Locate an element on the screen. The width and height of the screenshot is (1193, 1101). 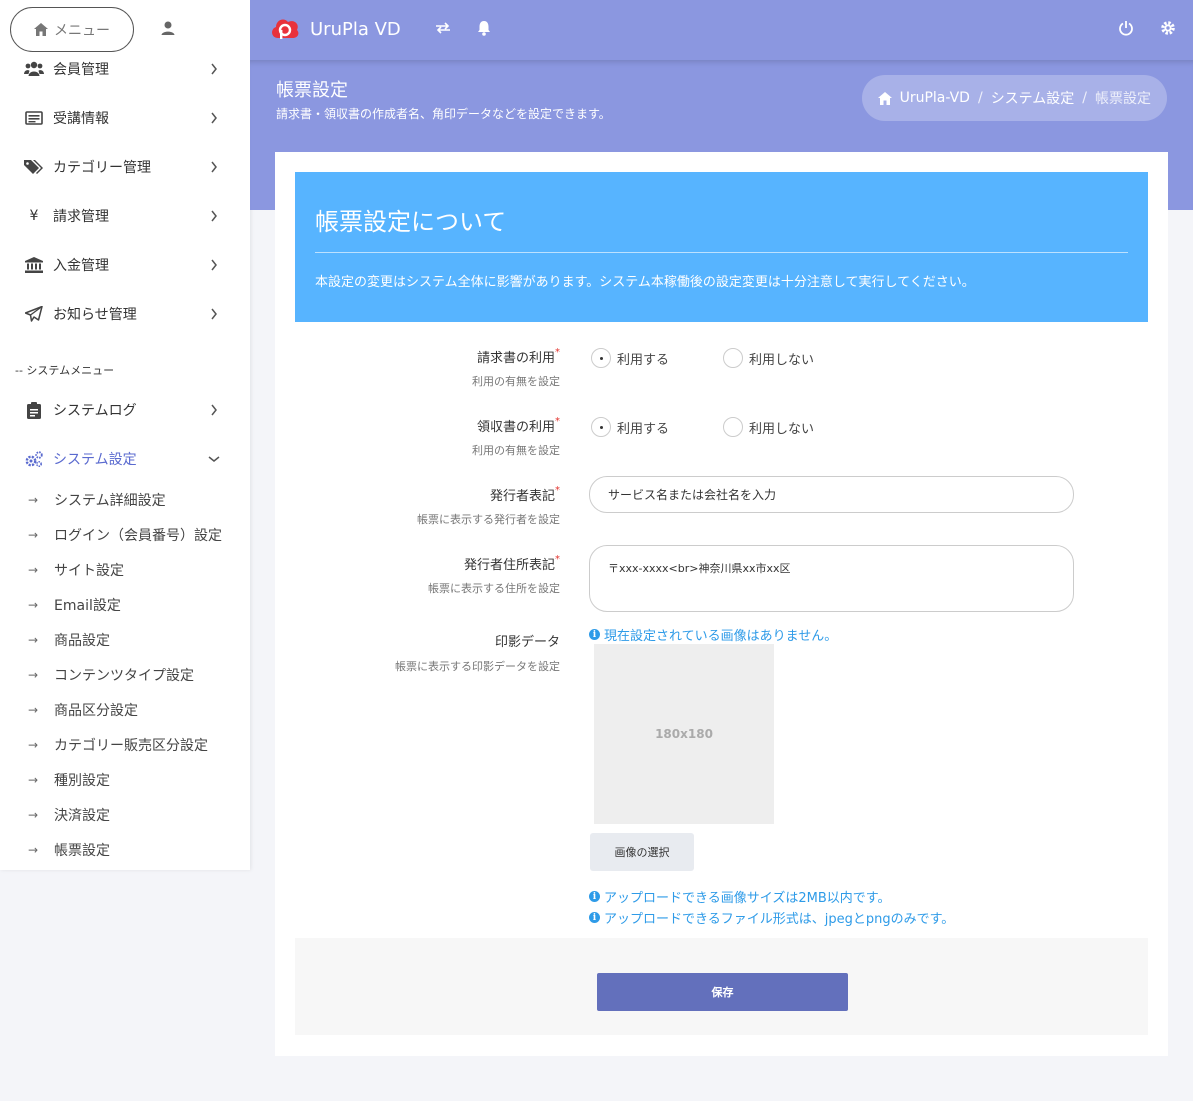
breadcrumb-system-settings: システム設定 is located at coordinates (1033, 98).